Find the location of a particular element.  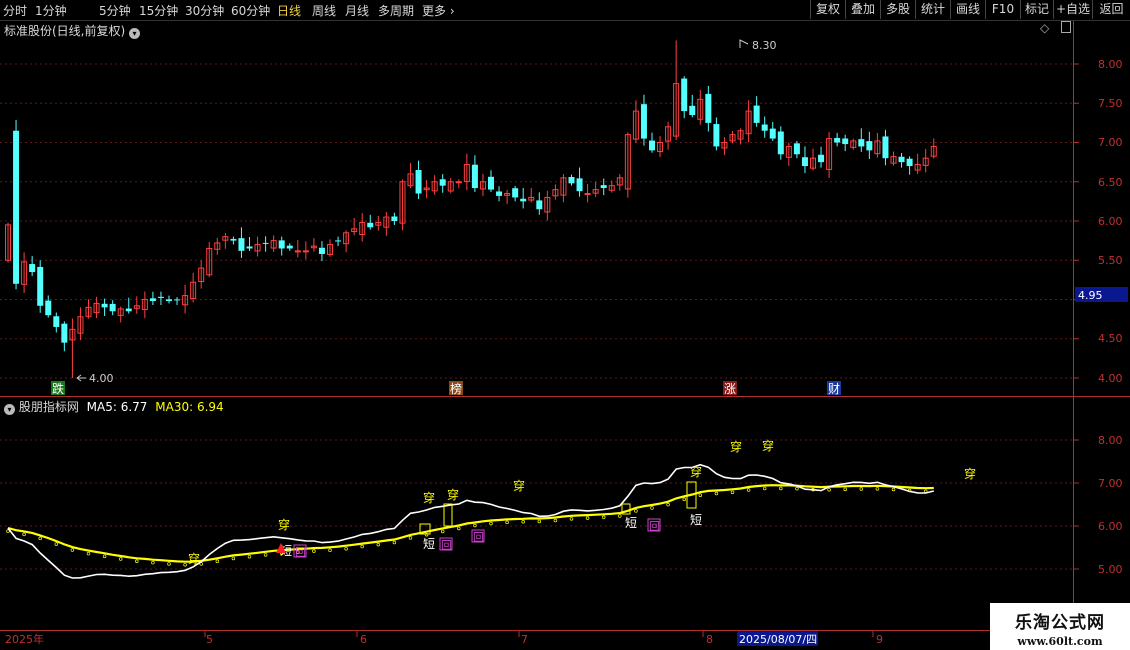

indicator-tick: 7.00 is located at coordinates (1110, 483).